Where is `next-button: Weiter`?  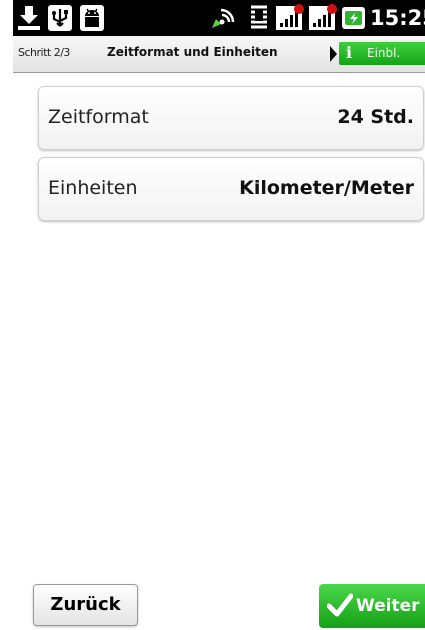
next-button: Weiter is located at coordinates (372, 606).